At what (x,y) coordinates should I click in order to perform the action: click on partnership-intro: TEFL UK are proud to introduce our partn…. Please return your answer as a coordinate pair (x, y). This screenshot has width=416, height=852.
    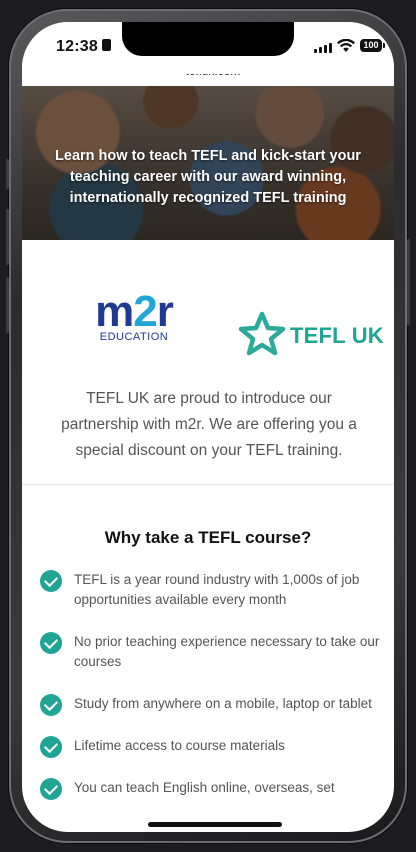
    Looking at the image, I should click on (209, 424).